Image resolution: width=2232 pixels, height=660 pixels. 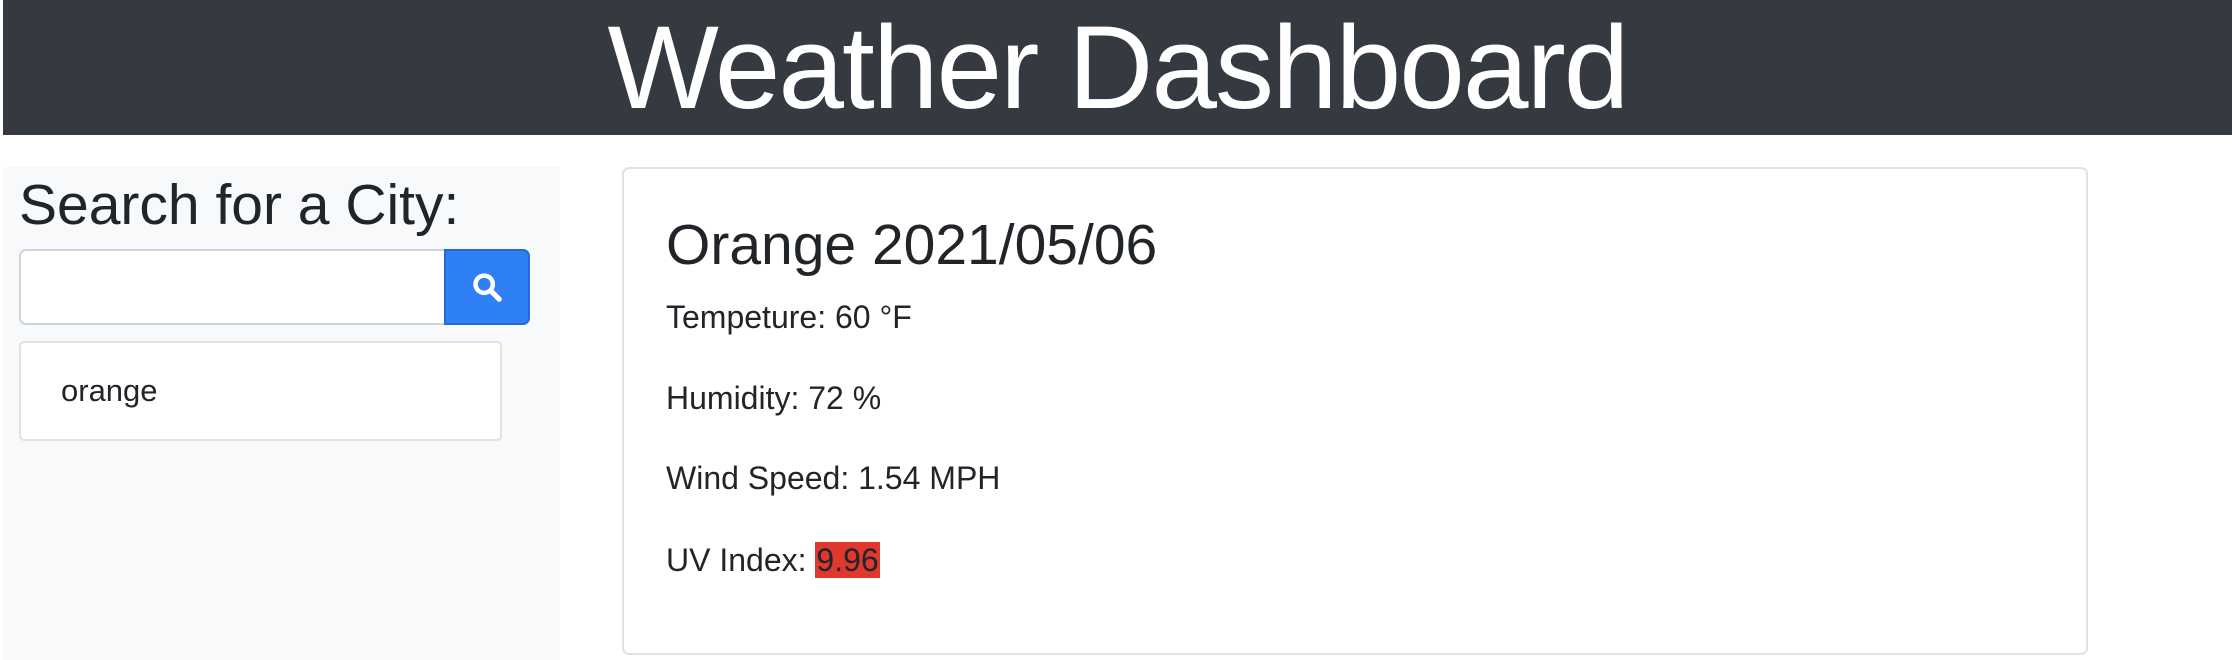 I want to click on uv-index-line: UV Index: 9.96, so click(x=773, y=560).